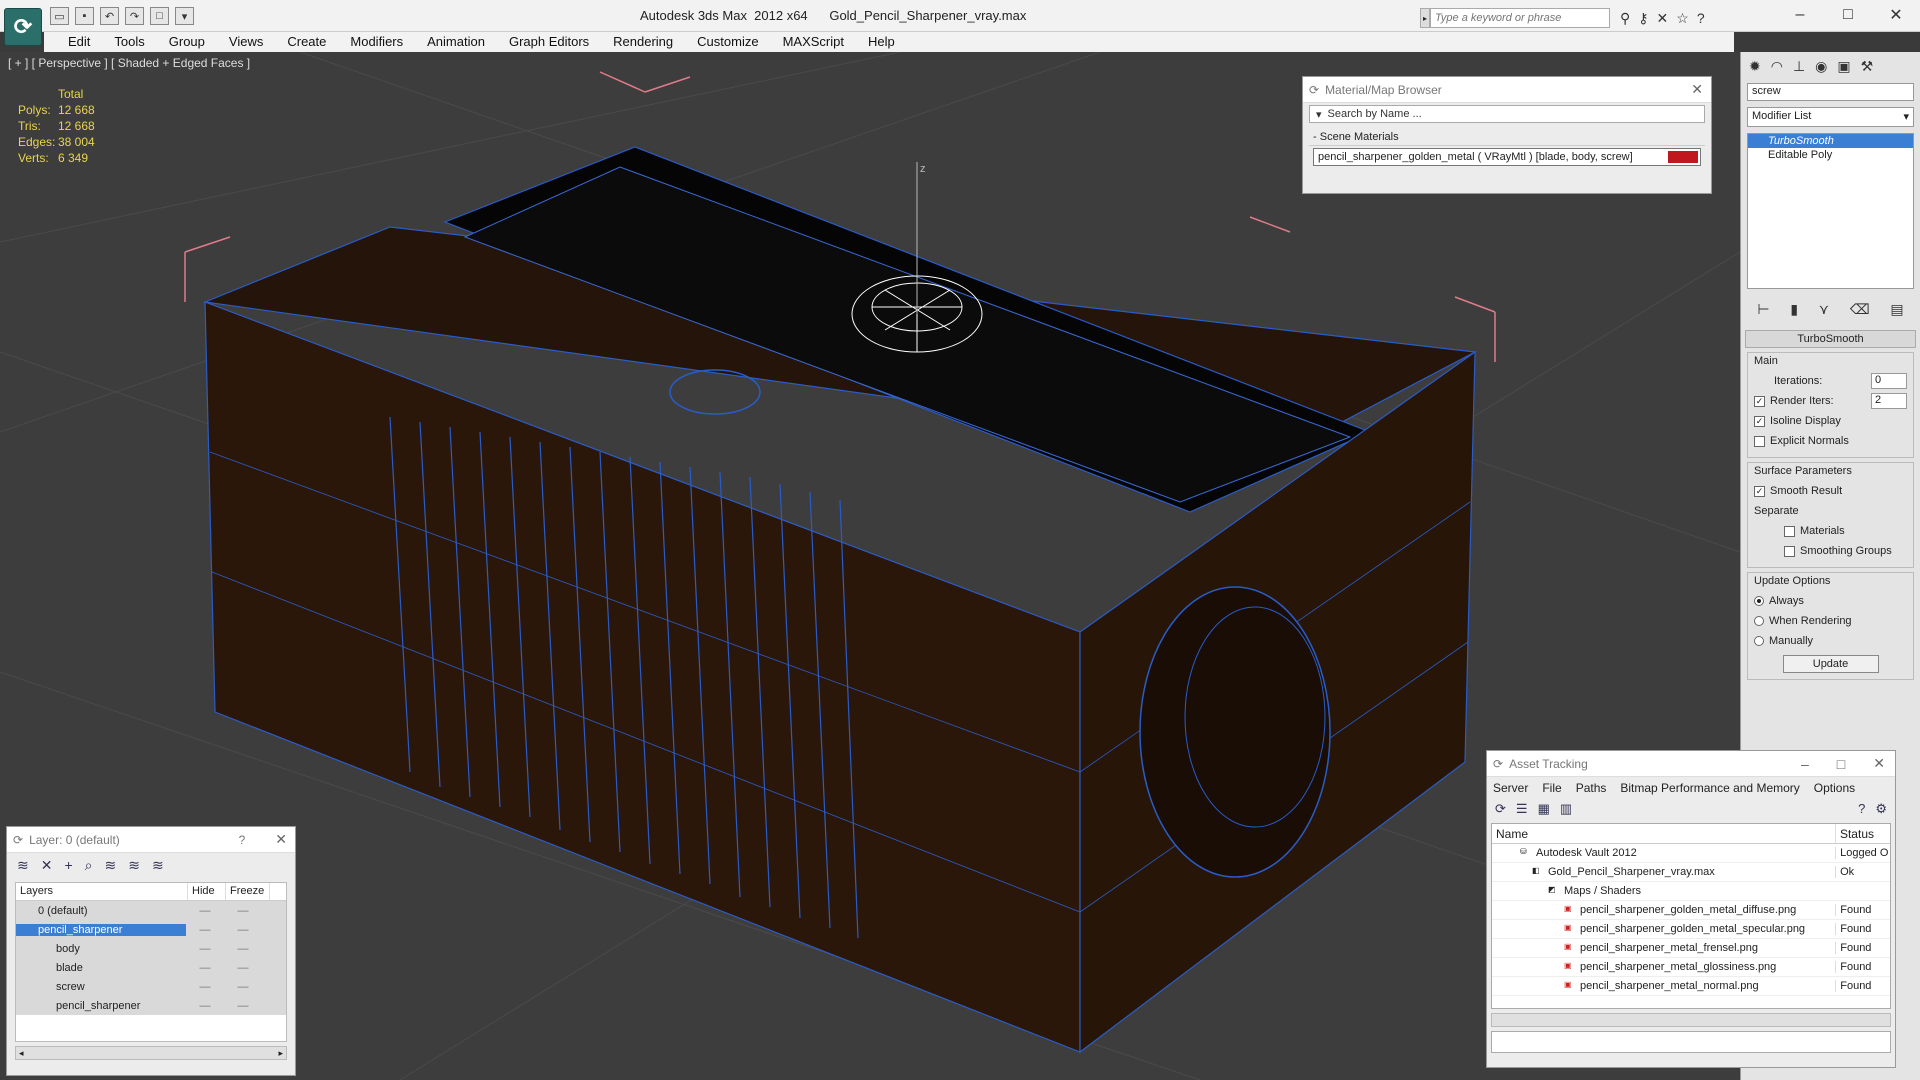 The height and width of the screenshot is (1080, 1920). I want to click on favorites-star-icon: ☆, so click(1682, 18).